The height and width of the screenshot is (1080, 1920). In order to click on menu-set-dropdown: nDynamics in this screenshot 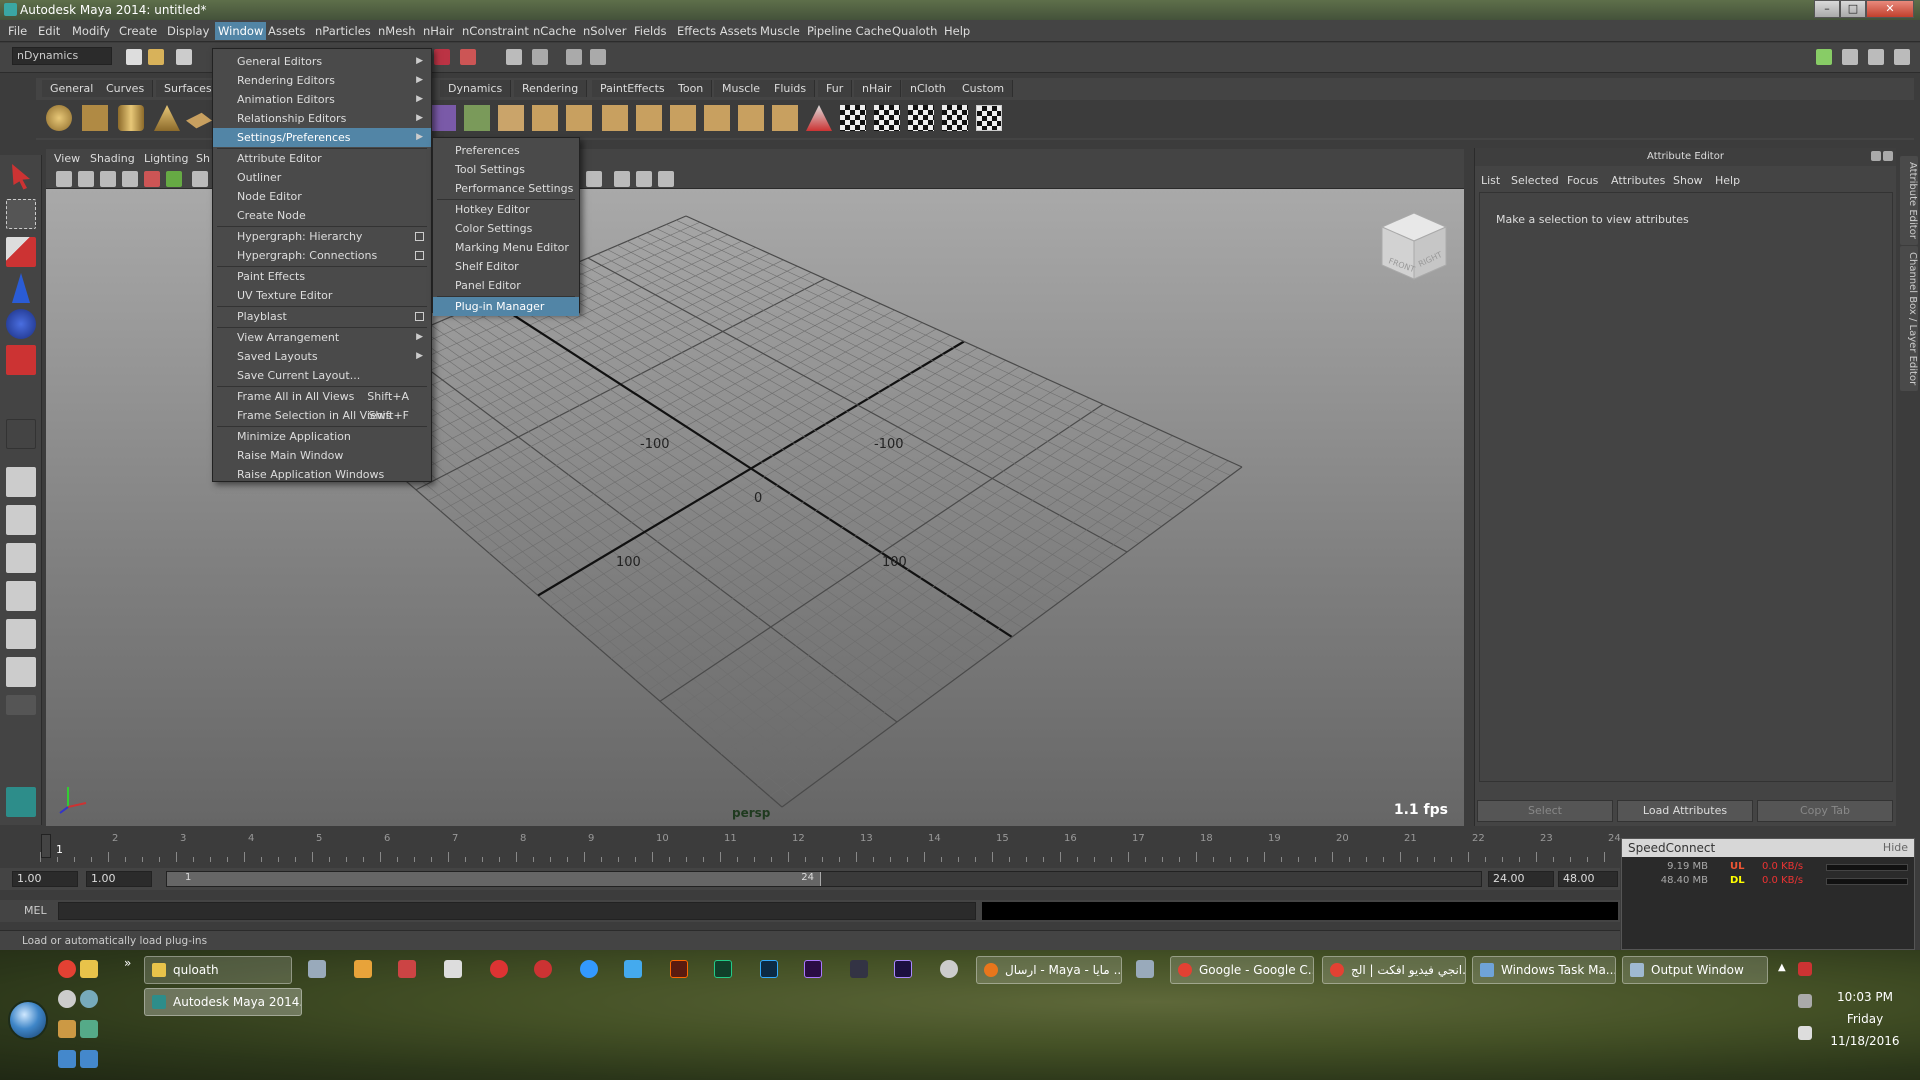, I will do `click(62, 56)`.